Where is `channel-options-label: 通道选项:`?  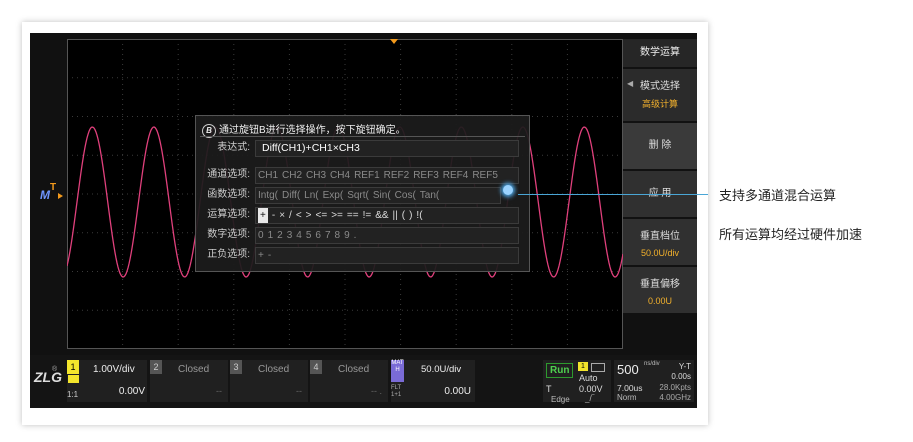
channel-options-label: 通道选项: is located at coordinates (228, 174).